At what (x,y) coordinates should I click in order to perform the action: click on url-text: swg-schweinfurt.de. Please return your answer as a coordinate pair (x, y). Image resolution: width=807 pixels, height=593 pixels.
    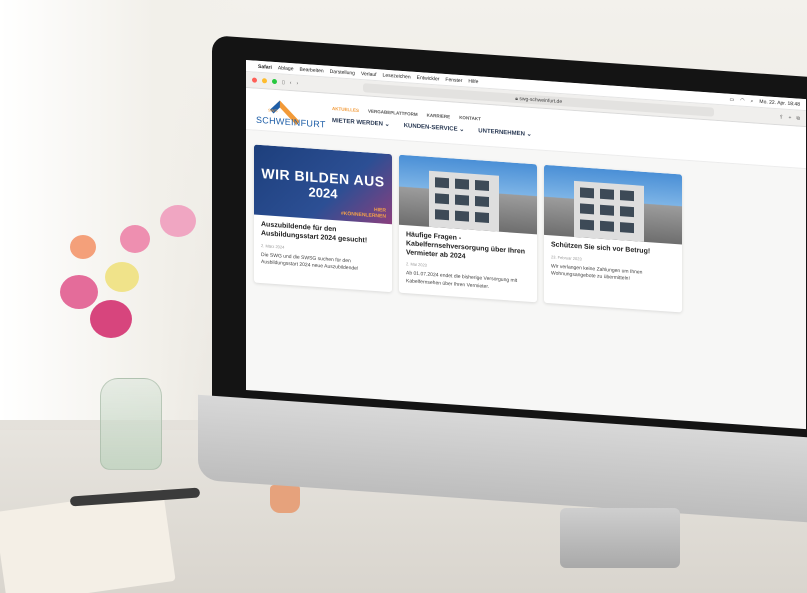
    Looking at the image, I should click on (541, 100).